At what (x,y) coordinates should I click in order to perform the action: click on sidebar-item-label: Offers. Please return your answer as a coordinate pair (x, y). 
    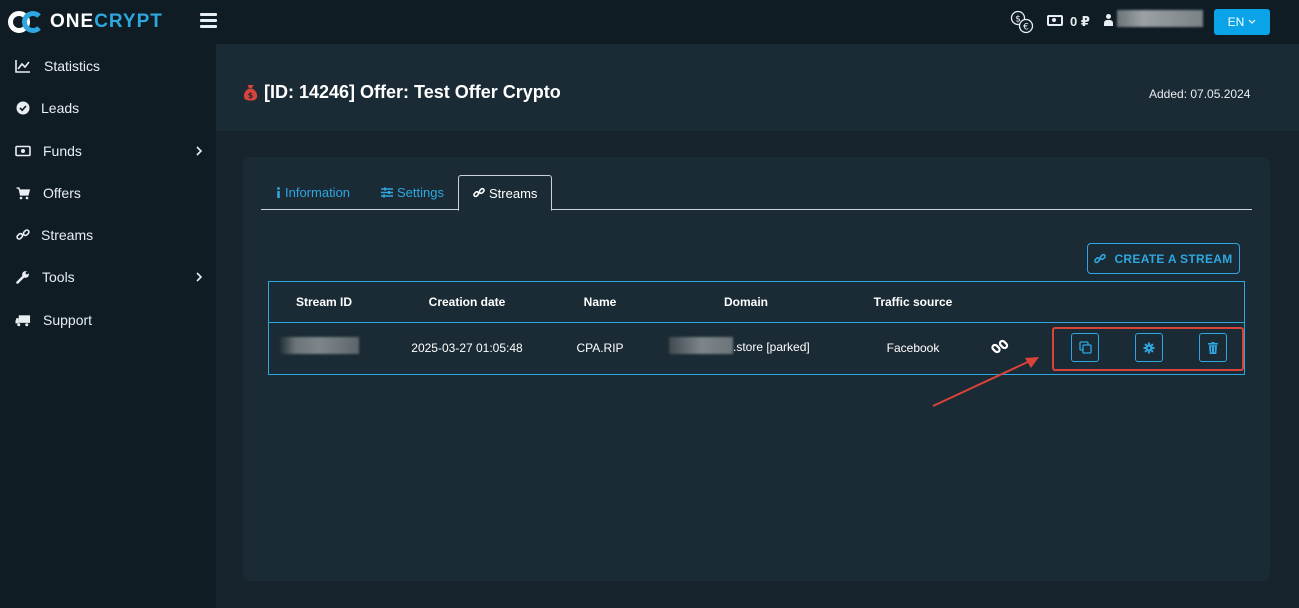
    Looking at the image, I should click on (62, 193).